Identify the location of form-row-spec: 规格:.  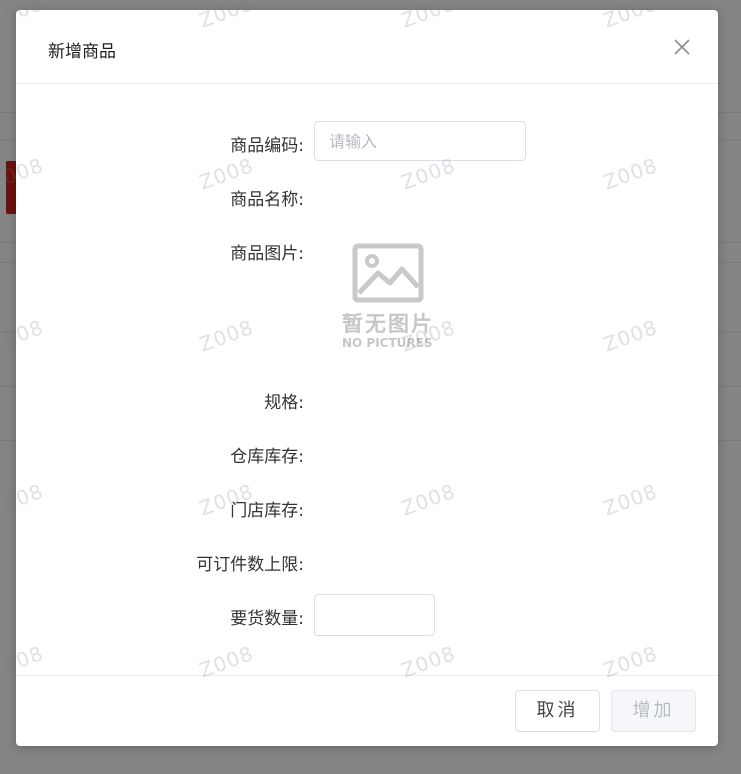
(367, 399).